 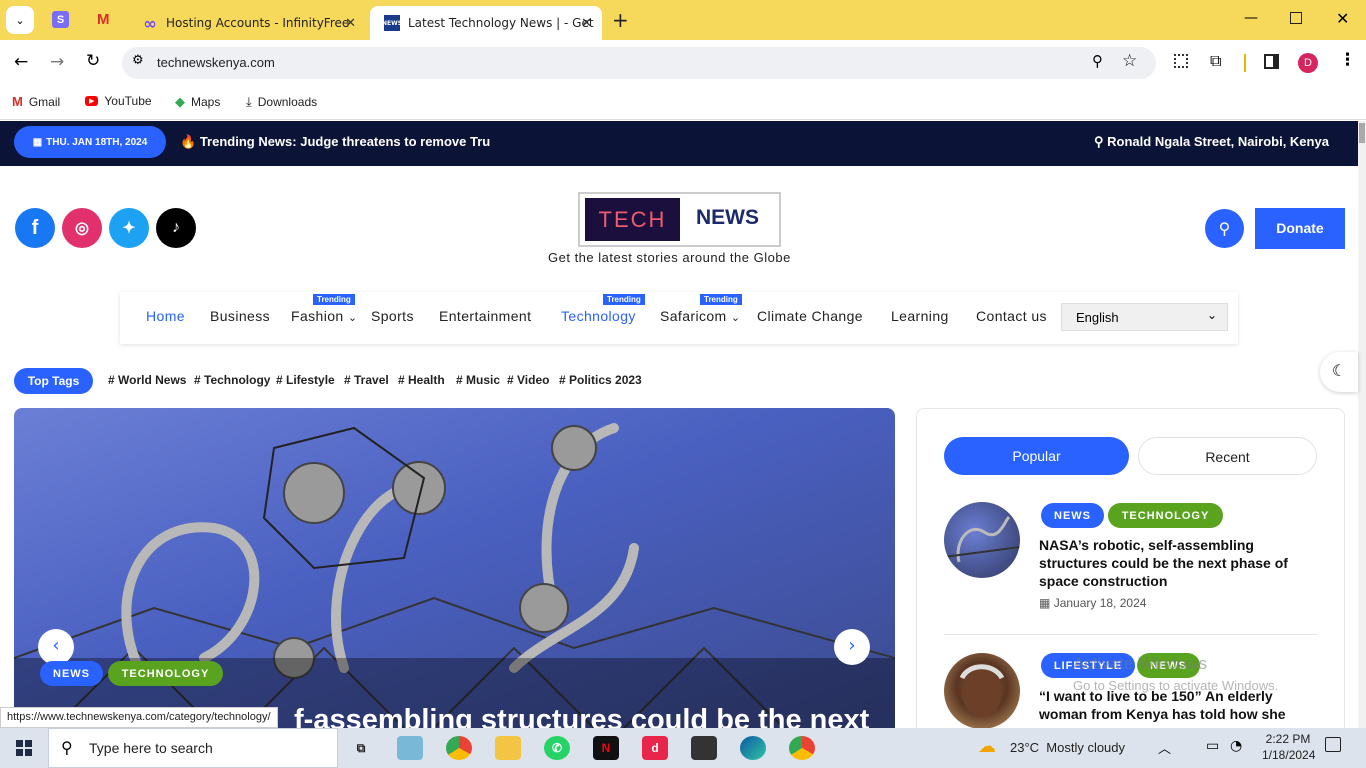 I want to click on dark-mode-toggle: ☾, so click(x=1339, y=372).